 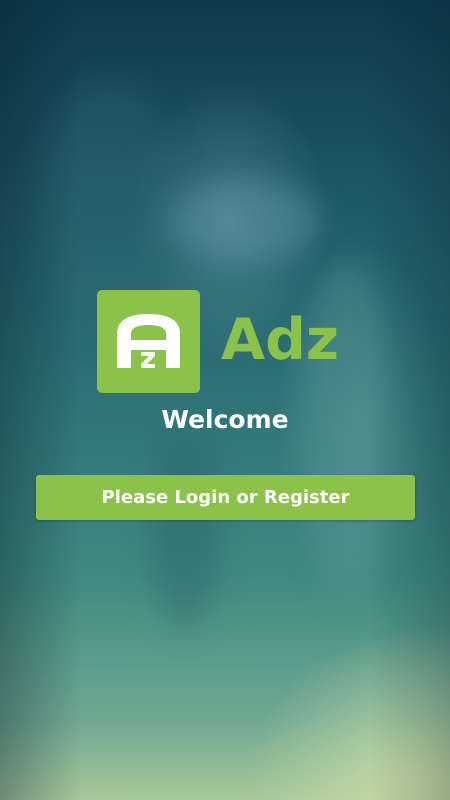 I want to click on logo-monogram-graphic, so click(x=148, y=341).